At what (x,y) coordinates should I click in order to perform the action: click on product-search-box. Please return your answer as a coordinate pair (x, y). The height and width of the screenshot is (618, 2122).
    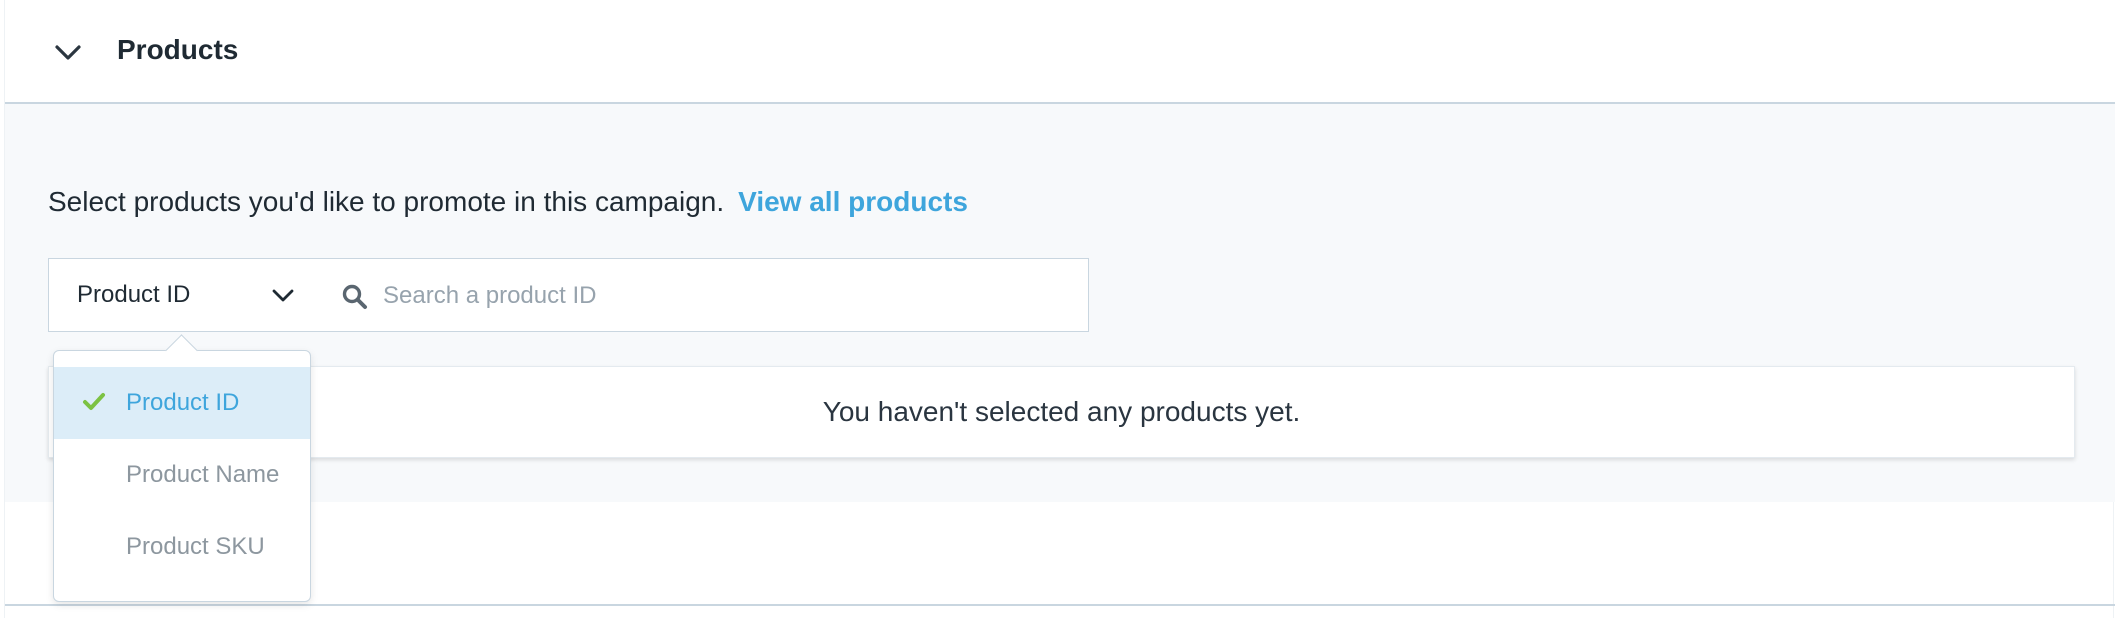
    Looking at the image, I should click on (705, 295).